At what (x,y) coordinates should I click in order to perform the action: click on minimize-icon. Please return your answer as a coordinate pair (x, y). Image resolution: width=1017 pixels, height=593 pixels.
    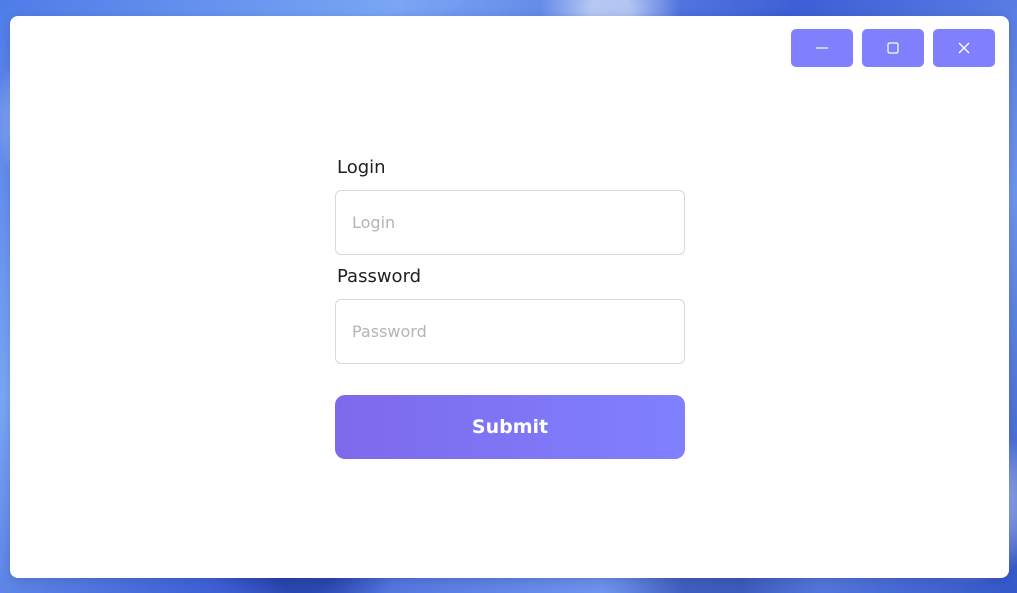
    Looking at the image, I should click on (822, 48).